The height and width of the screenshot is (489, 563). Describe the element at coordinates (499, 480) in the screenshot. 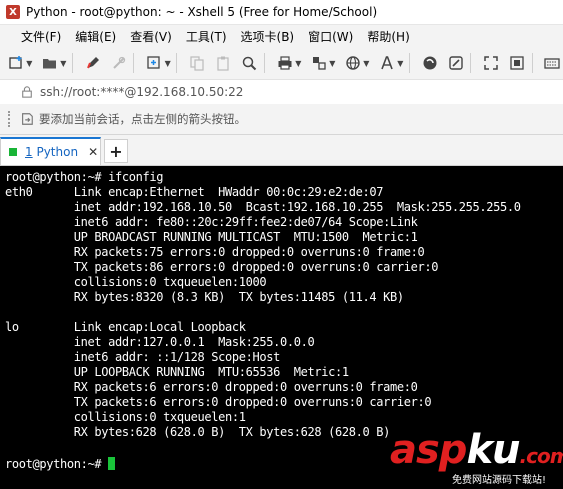

I see `watermark-subtitle: 免费网站源码下载站!` at that location.